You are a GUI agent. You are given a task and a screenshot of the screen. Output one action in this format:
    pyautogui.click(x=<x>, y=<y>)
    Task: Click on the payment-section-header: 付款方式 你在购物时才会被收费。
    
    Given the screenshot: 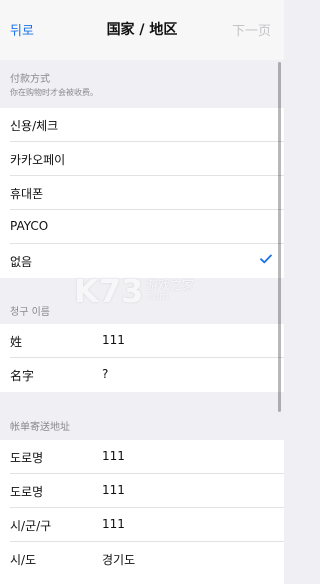 What is the action you would take?
    pyautogui.click(x=142, y=84)
    